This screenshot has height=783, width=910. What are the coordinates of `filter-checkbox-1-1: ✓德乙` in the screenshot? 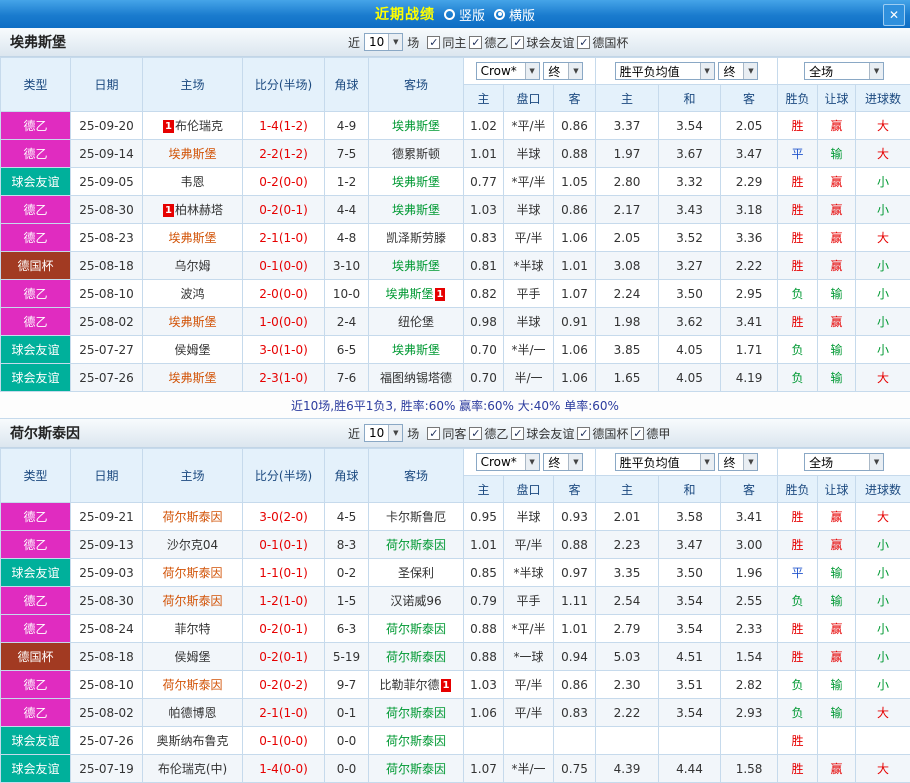 It's located at (488, 433).